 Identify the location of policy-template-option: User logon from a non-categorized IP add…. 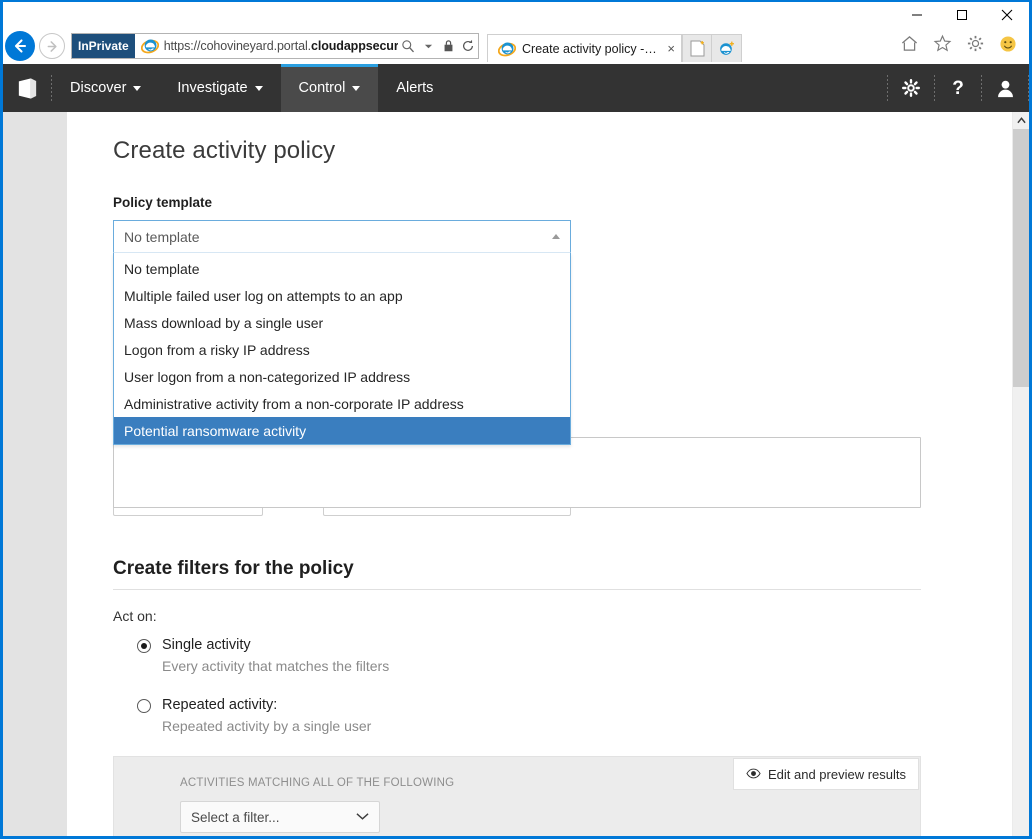
(342, 376).